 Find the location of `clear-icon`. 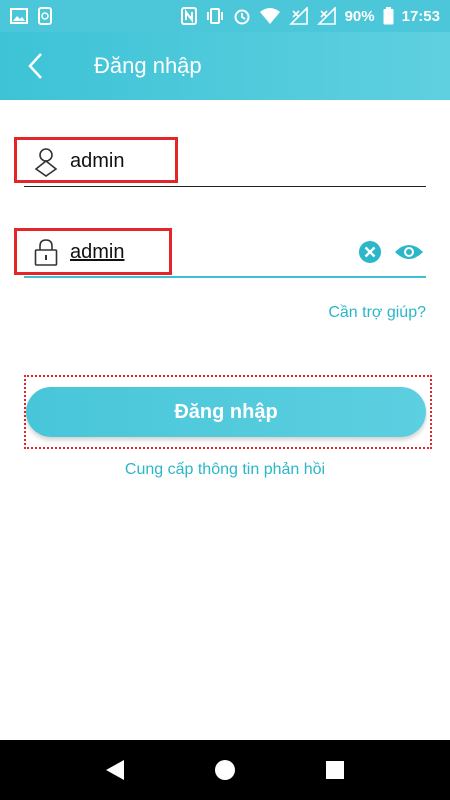

clear-icon is located at coordinates (370, 252).